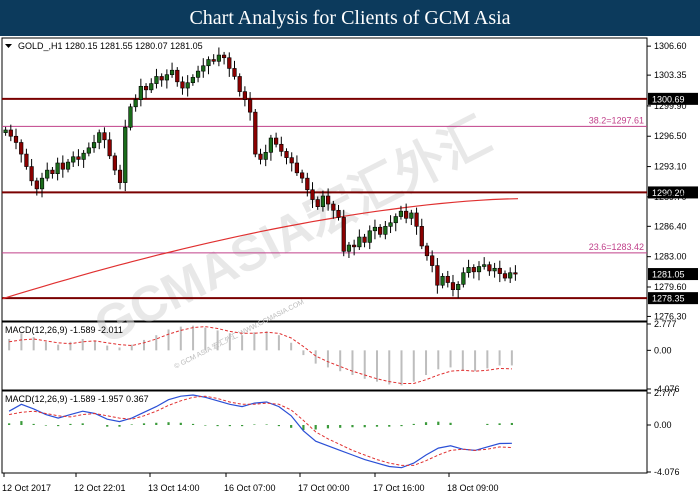 This screenshot has width=700, height=500. I want to click on banner-title: Chart Analysis for Clients of GCM Asia, so click(350, 18).